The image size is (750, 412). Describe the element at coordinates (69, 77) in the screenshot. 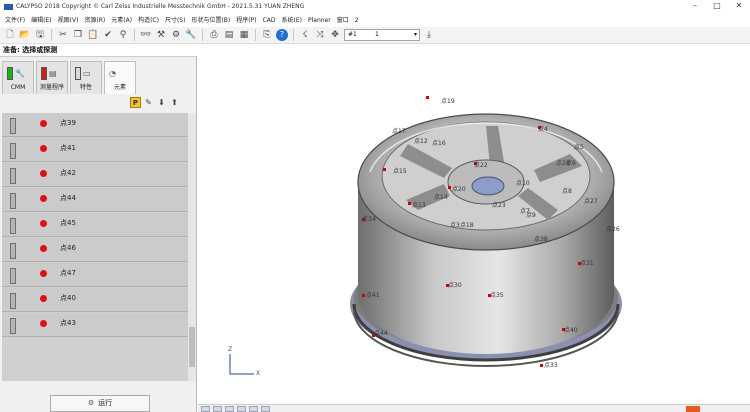

I see `panel-tabs: 🔧 CMM ▤ 测量程序 ▭ 特性 ◔ 元素` at that location.